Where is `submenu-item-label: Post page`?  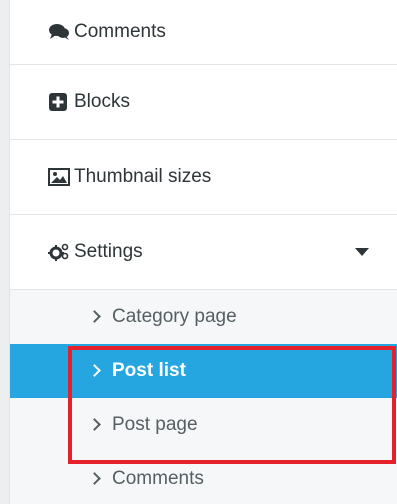
submenu-item-label: Post page is located at coordinates (155, 424).